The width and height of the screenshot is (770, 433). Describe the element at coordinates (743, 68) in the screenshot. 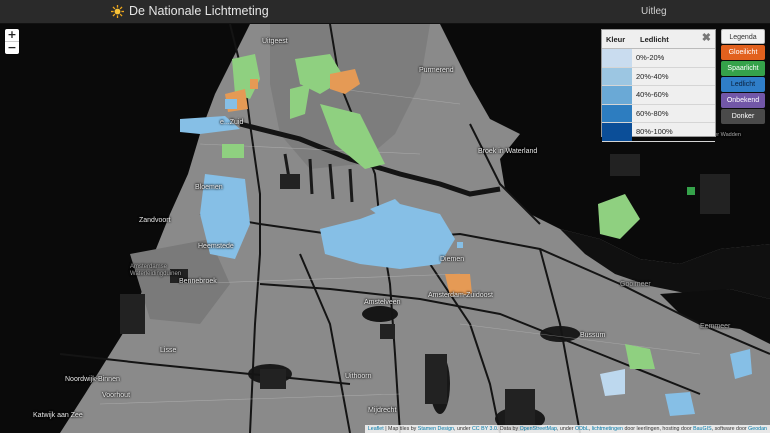

I see `legend-button-spaarlicht: Spaarlicht` at that location.